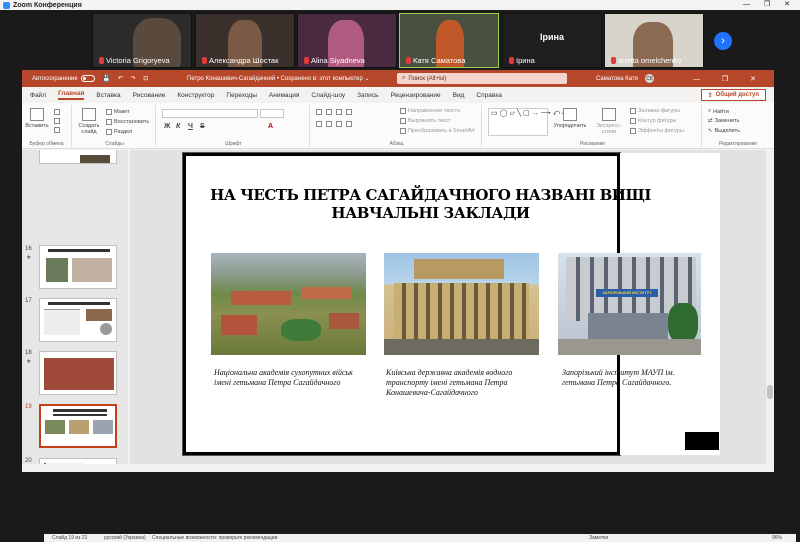 The width and height of the screenshot is (800, 542). Describe the element at coordinates (339, 124) in the screenshot. I see `align-right-icon` at that location.